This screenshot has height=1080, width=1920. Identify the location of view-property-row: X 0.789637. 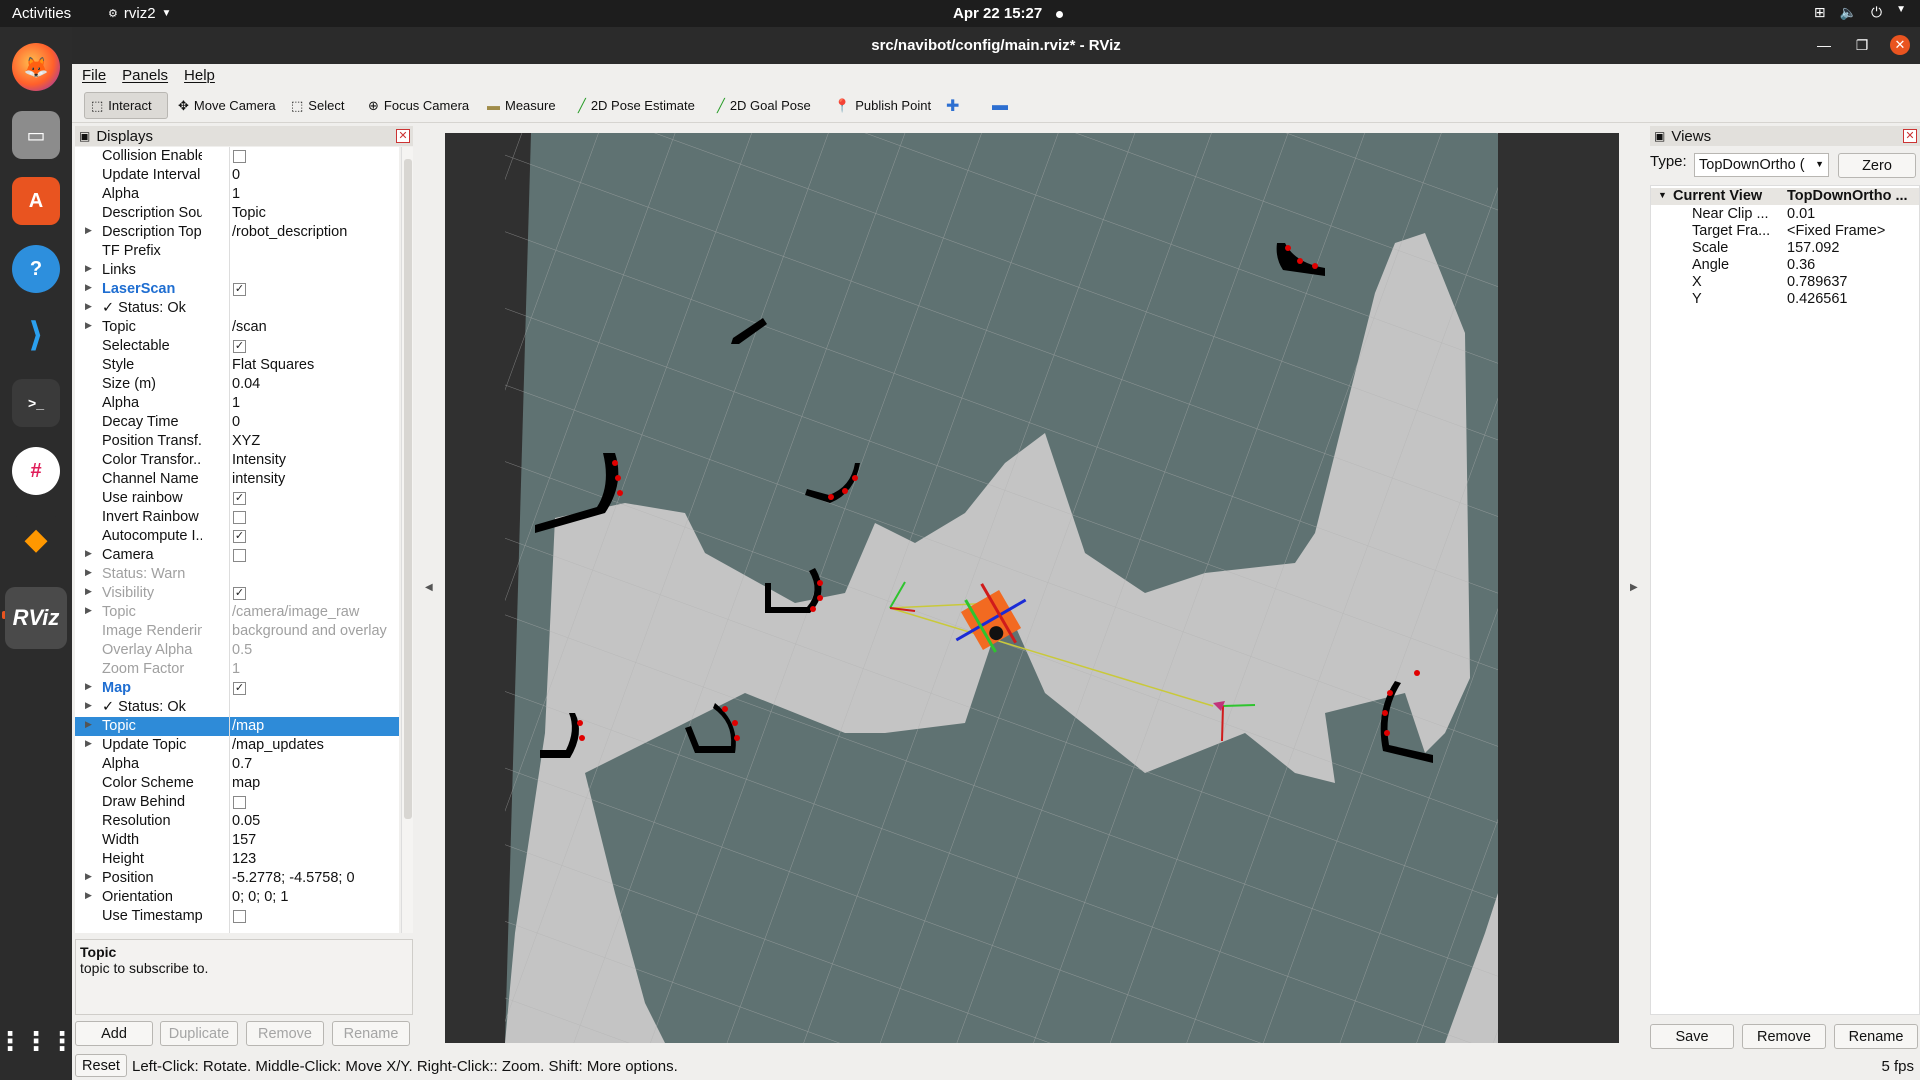
(1785, 282).